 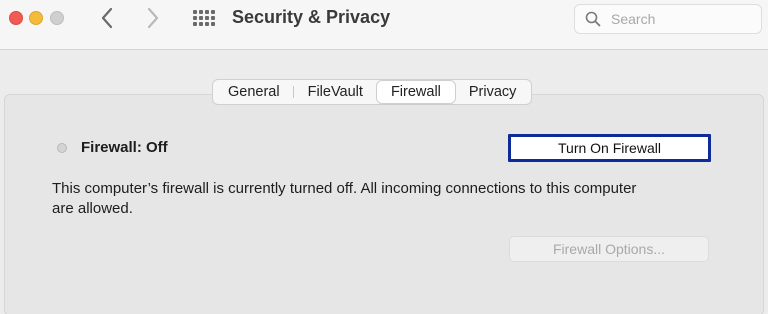 I want to click on grid-icon, so click(x=204, y=18).